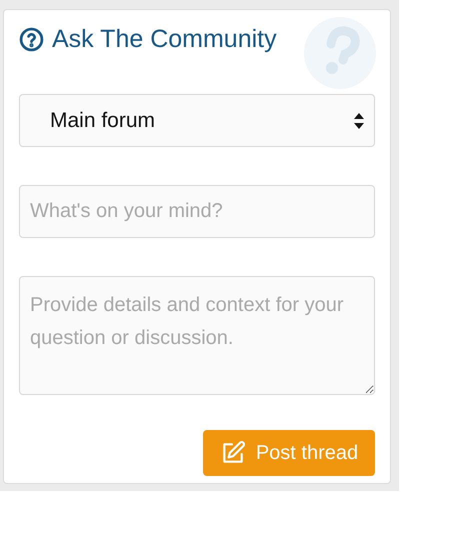 This screenshot has width=456, height=548. What do you see at coordinates (197, 211) in the screenshot?
I see `title-input-field: What's on your mind?` at bounding box center [197, 211].